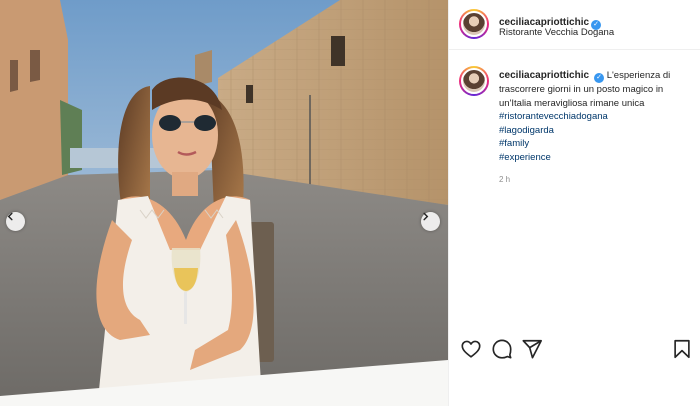  I want to click on share-button, so click(532, 349).